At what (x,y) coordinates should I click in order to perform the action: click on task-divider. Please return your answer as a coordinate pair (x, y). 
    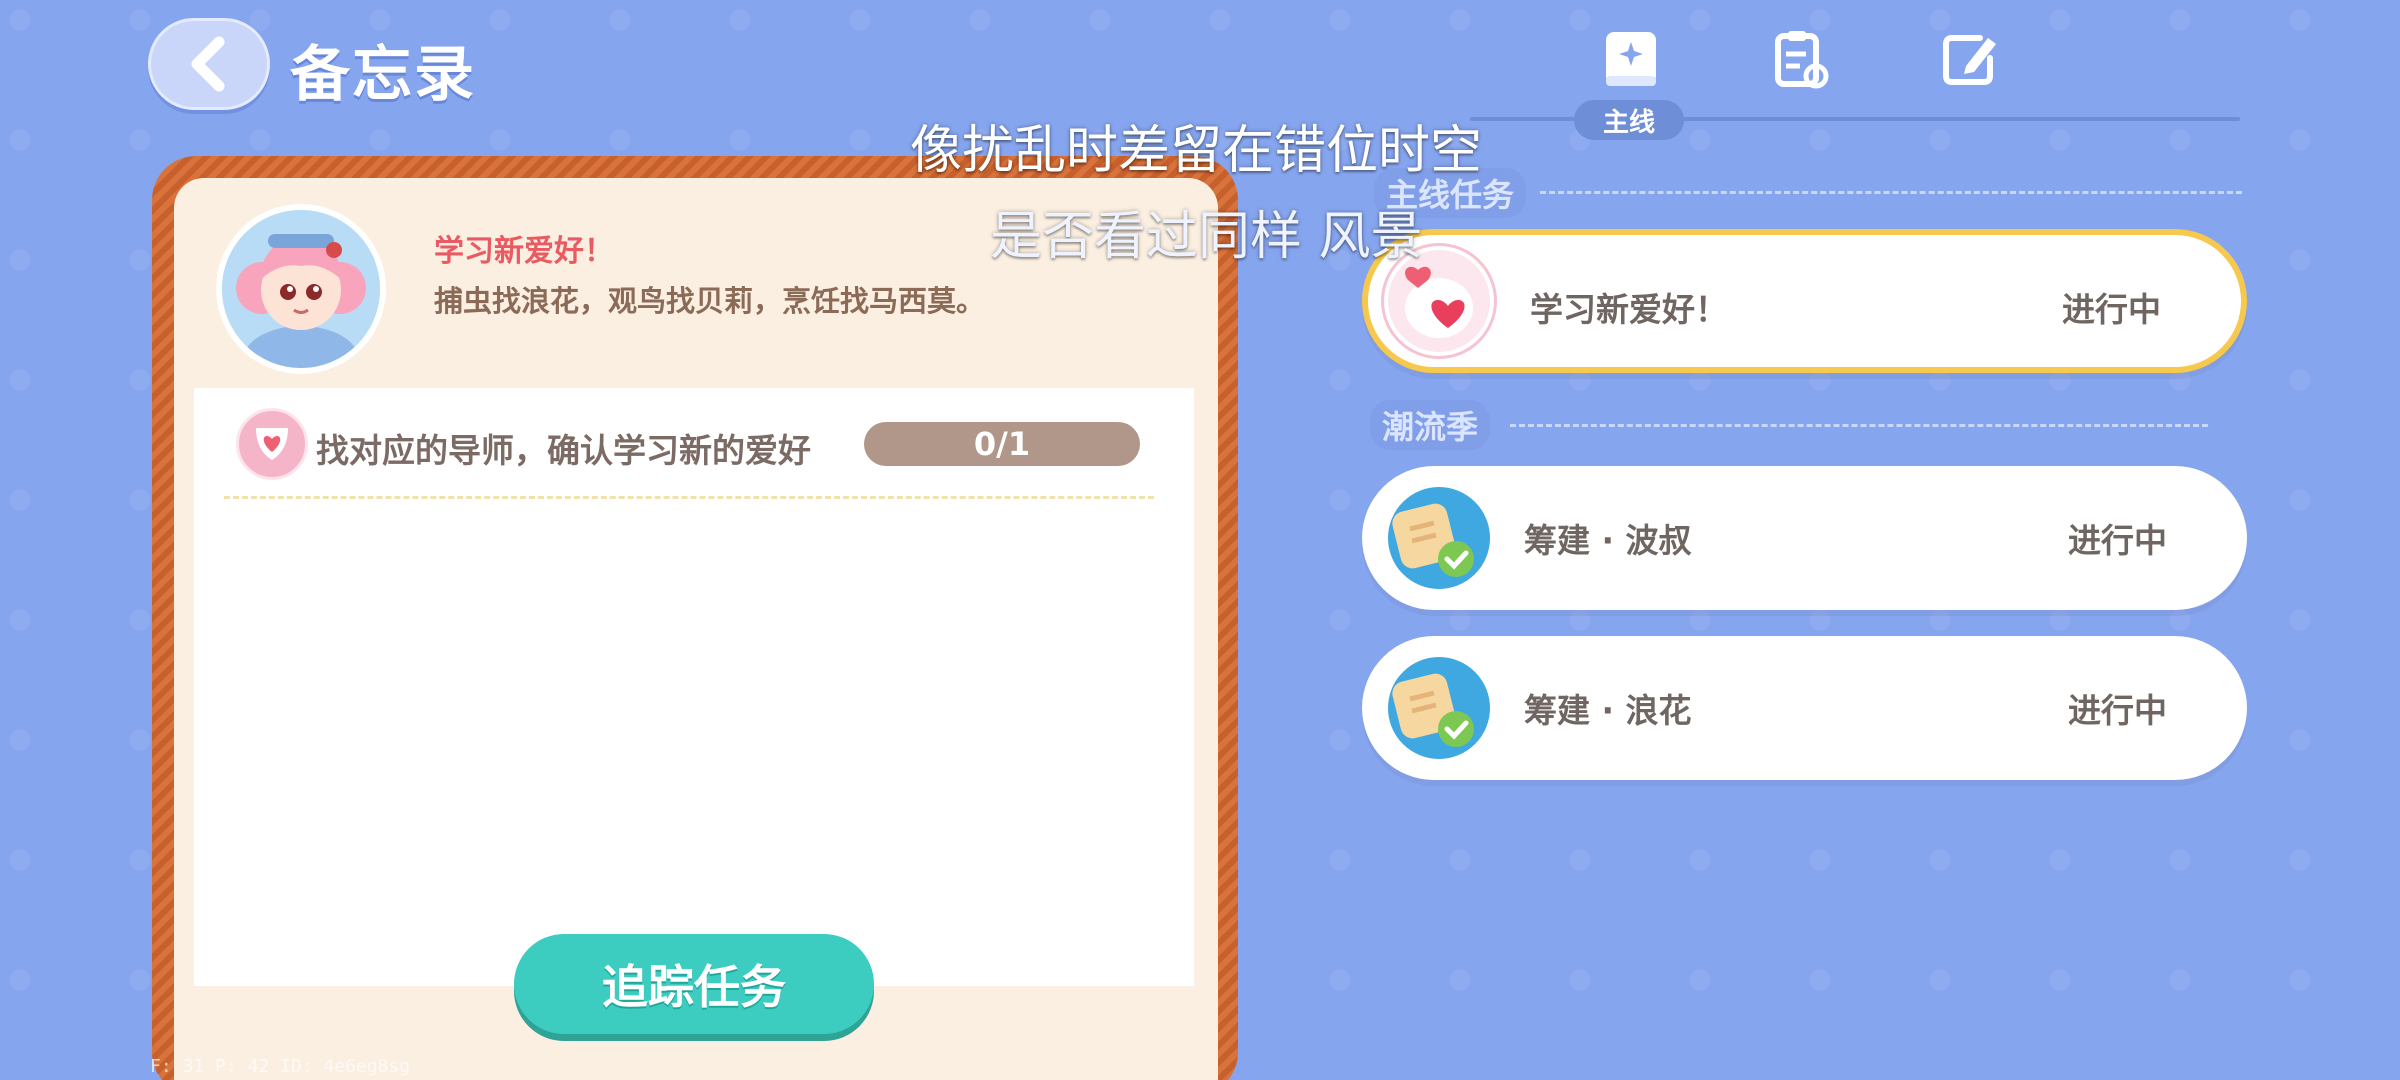
    Looking at the image, I should click on (689, 497).